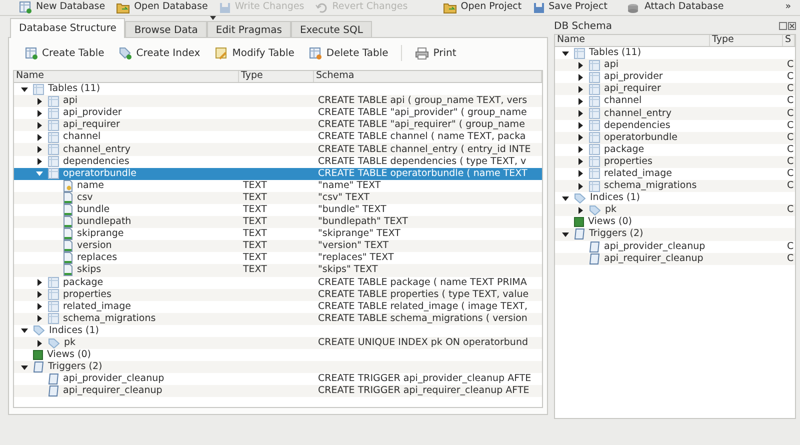 The image size is (800, 445). What do you see at coordinates (638, 114) in the screenshot?
I see `item-name: channel_entry` at bounding box center [638, 114].